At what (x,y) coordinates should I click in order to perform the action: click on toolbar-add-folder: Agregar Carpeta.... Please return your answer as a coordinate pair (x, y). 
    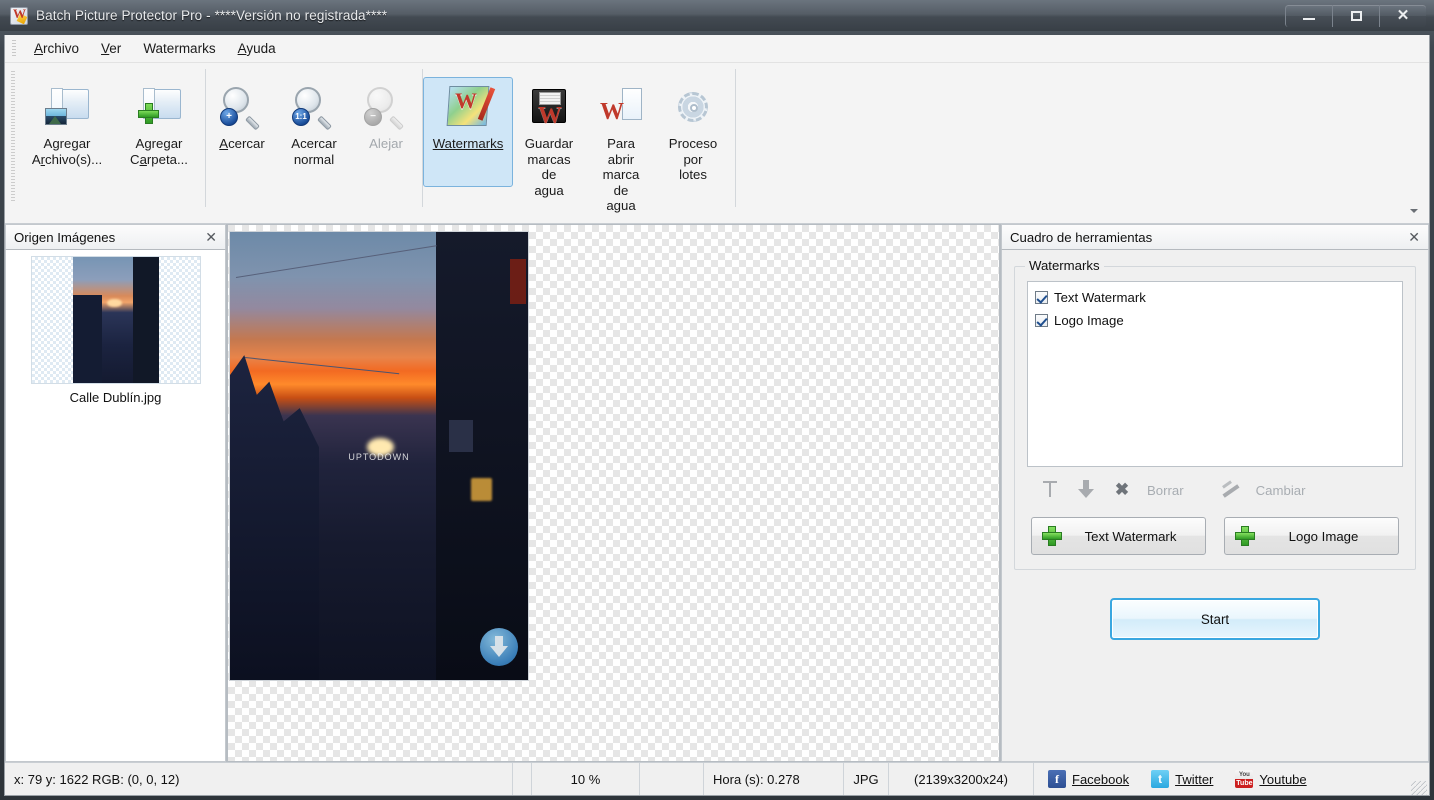
    Looking at the image, I should click on (159, 132).